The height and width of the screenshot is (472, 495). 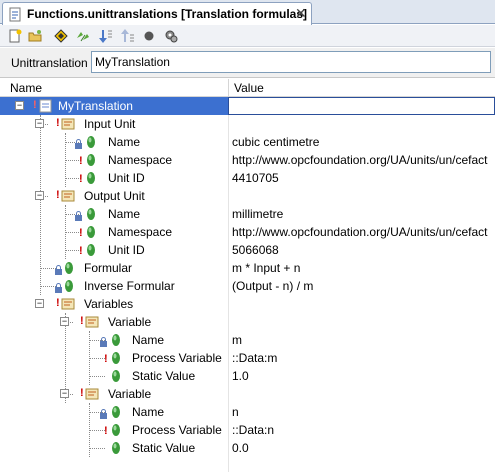 I want to click on tree-row-root: − ! MyTranslation, so click(x=247, y=106).